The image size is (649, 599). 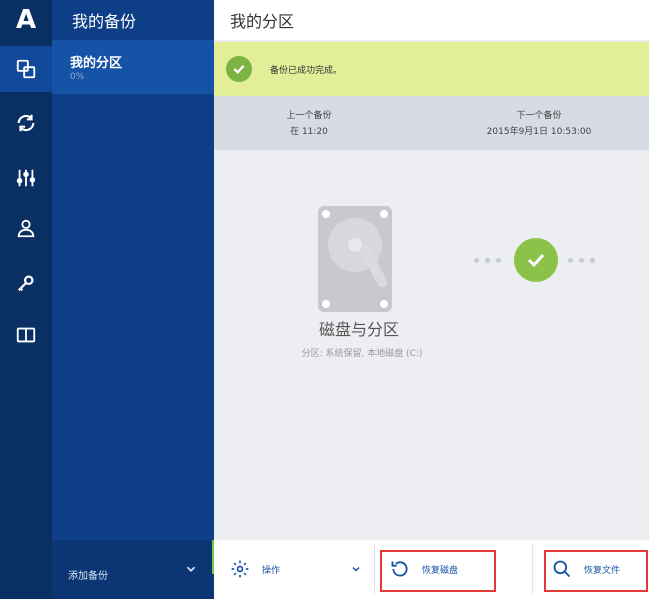 What do you see at coordinates (539, 116) in the screenshot?
I see `next-backup-label: 下一个备份` at bounding box center [539, 116].